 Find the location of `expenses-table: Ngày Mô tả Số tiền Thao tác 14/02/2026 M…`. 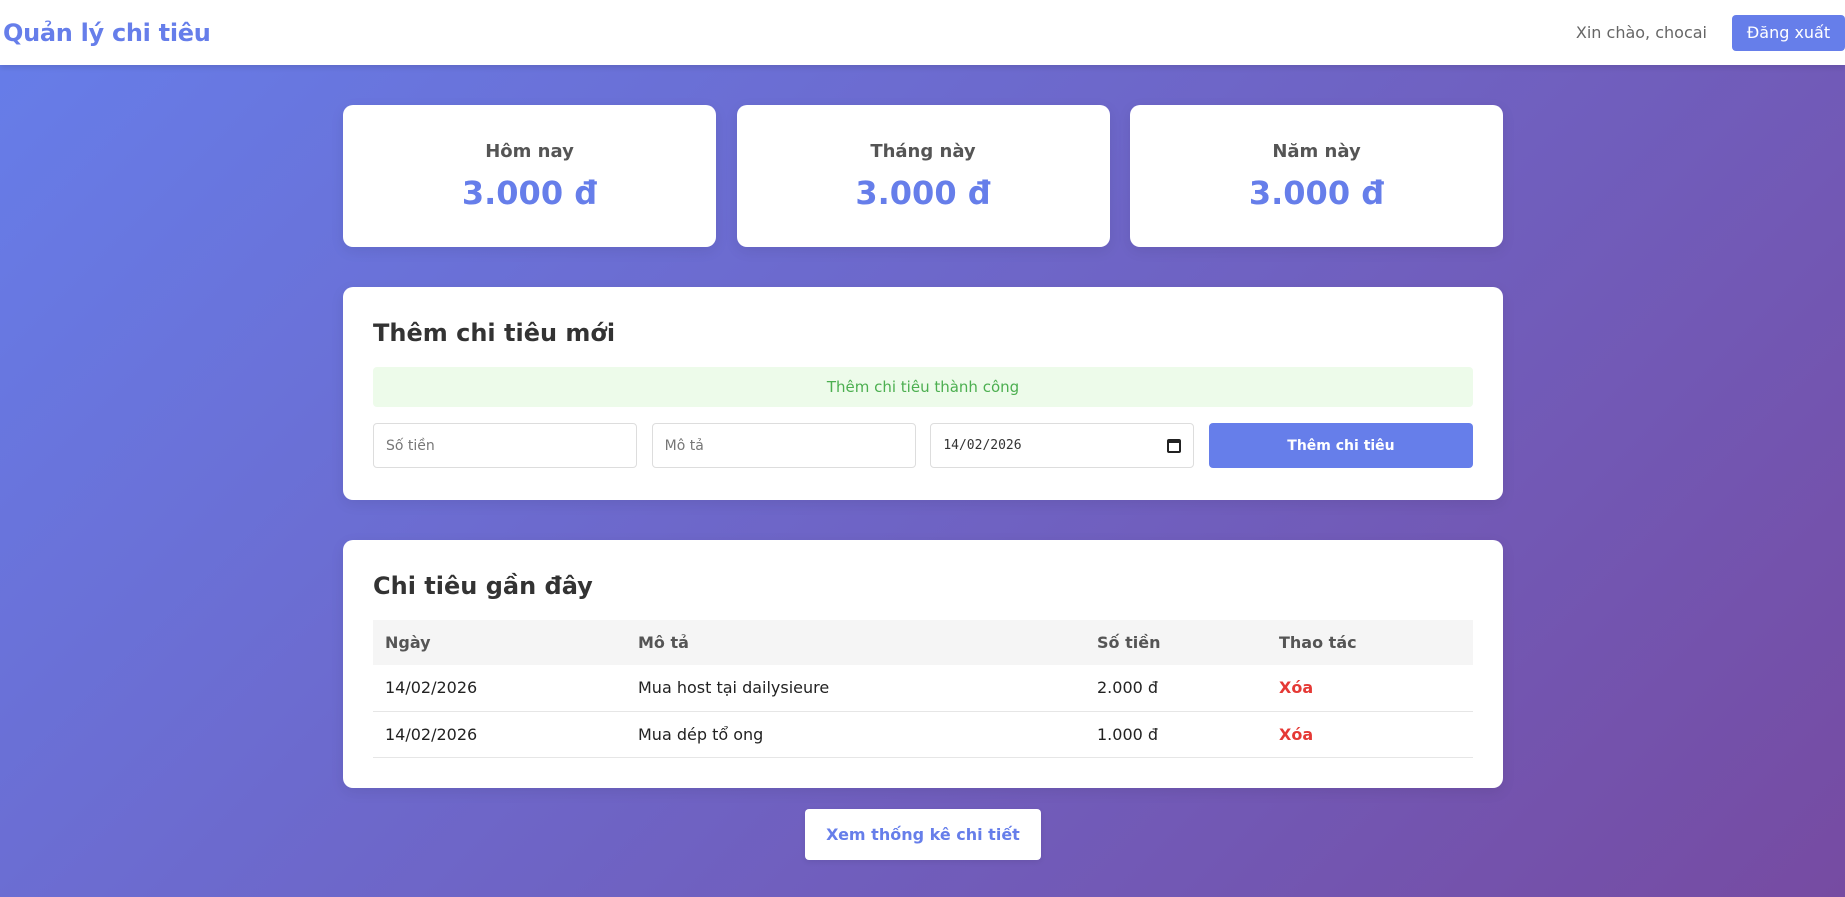

expenses-table: Ngày Mô tả Số tiền Thao tác 14/02/2026 M… is located at coordinates (923, 689).